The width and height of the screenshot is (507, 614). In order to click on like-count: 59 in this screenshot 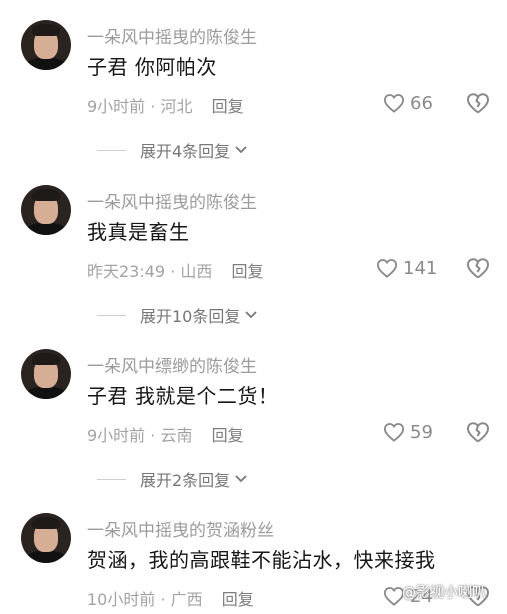, I will do `click(421, 432)`.